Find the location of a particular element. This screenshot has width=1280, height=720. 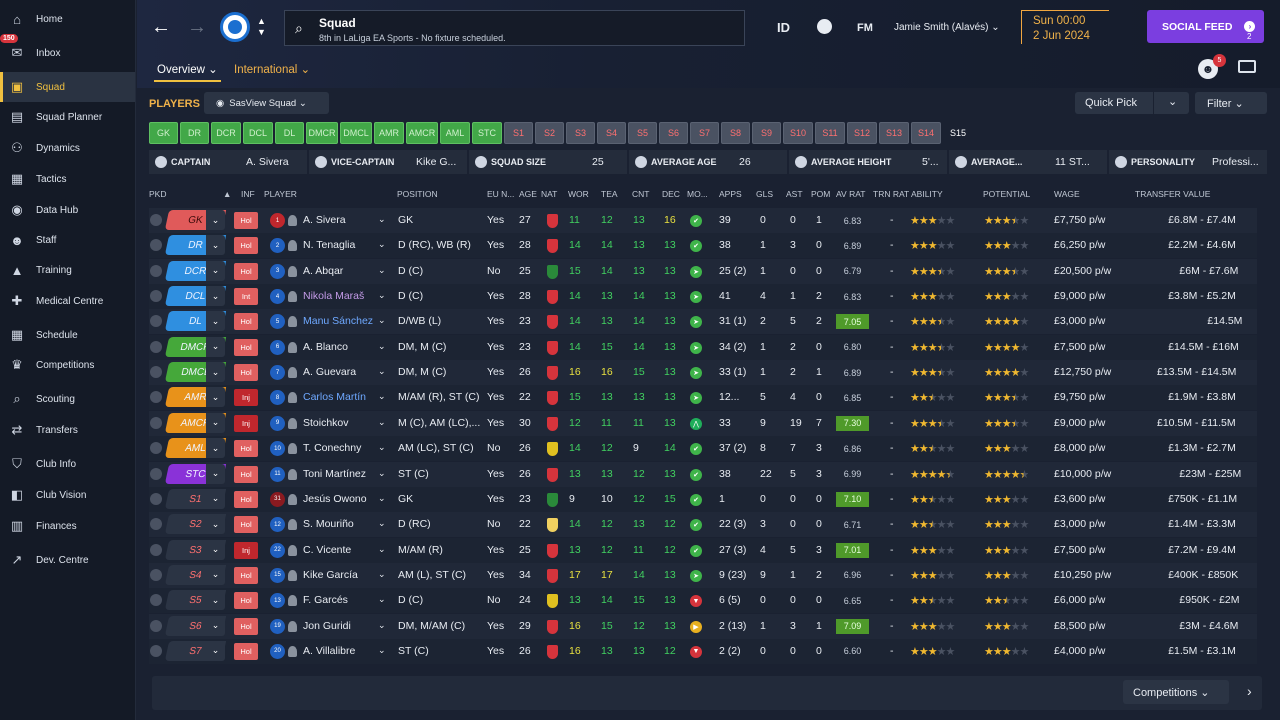

player-name: Nikola Maraš is located at coordinates (333, 296).